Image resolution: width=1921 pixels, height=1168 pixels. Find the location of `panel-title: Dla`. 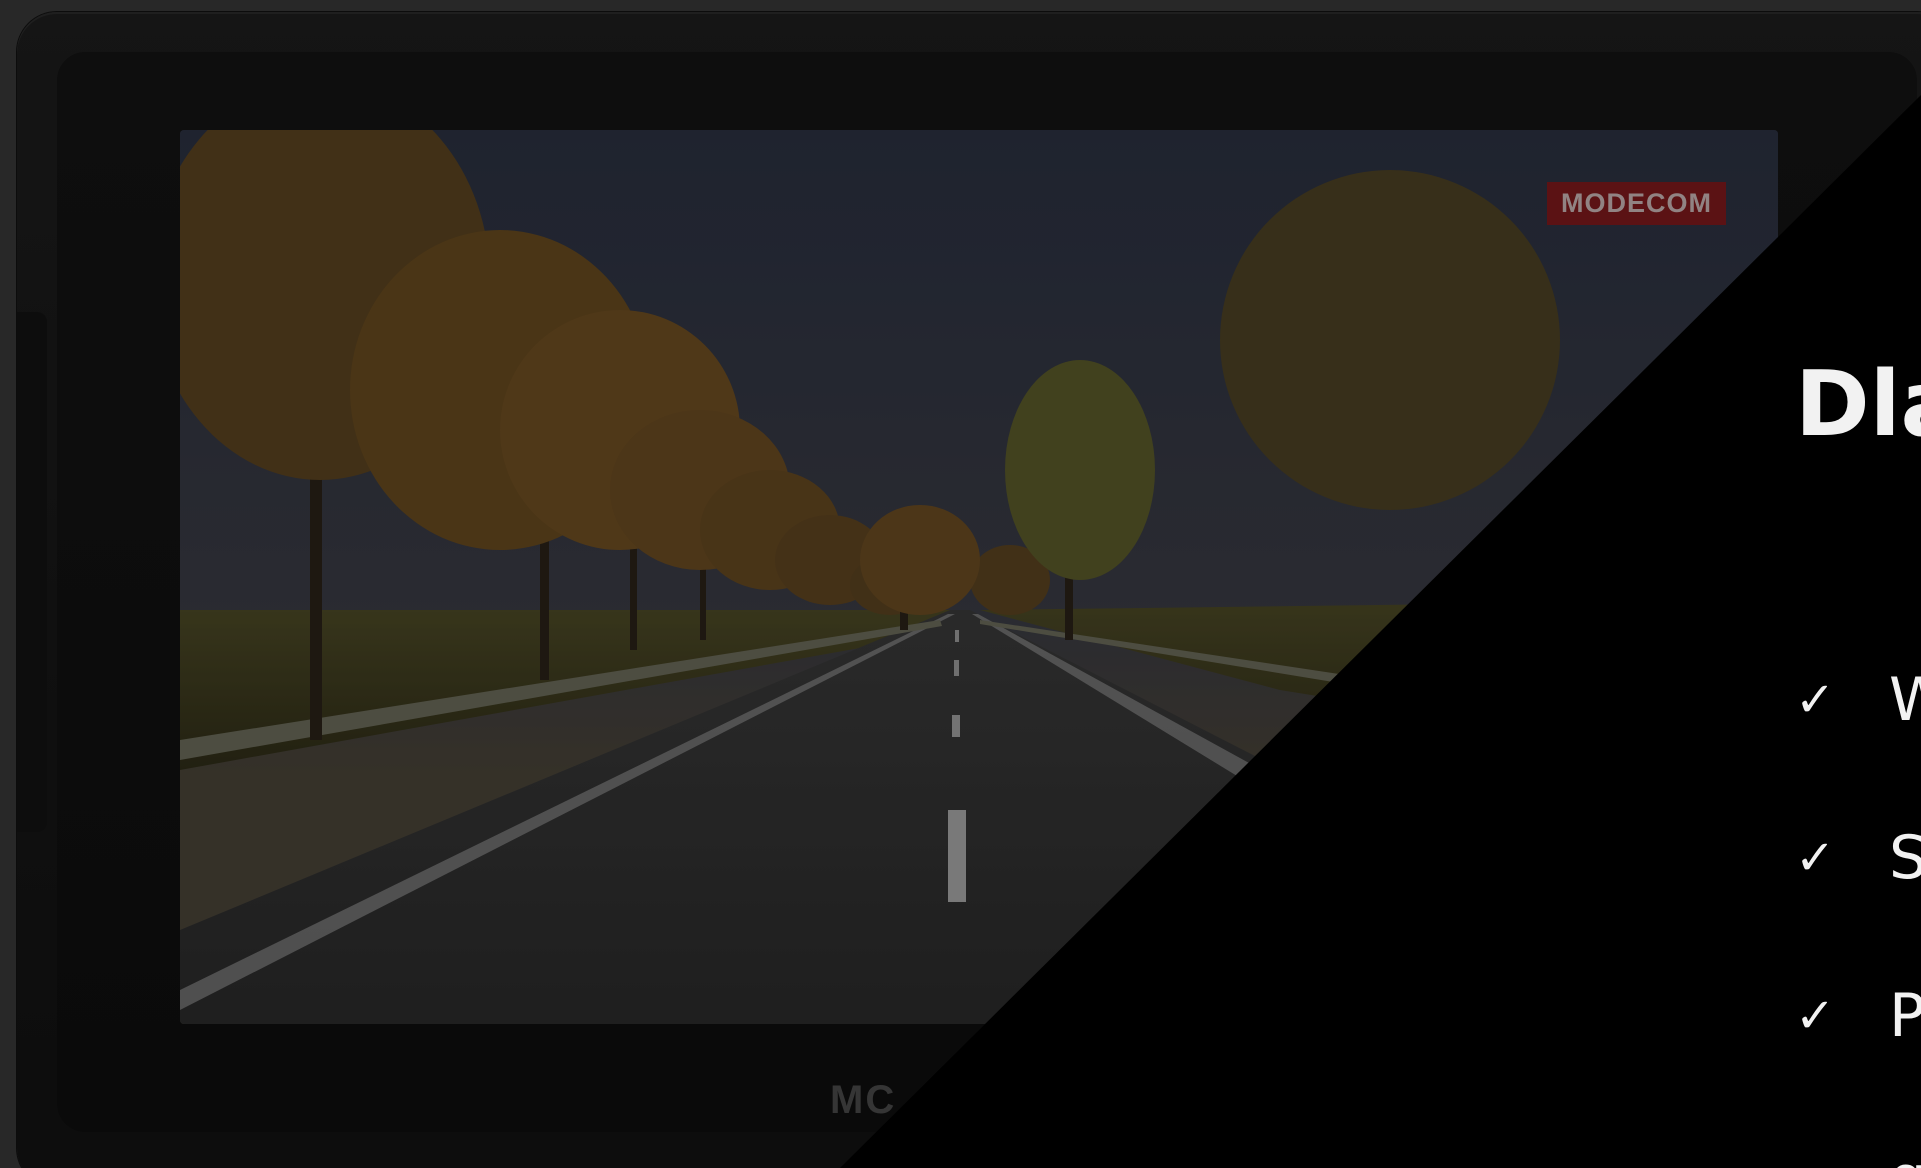

panel-title: Dla is located at coordinates (1858, 404).